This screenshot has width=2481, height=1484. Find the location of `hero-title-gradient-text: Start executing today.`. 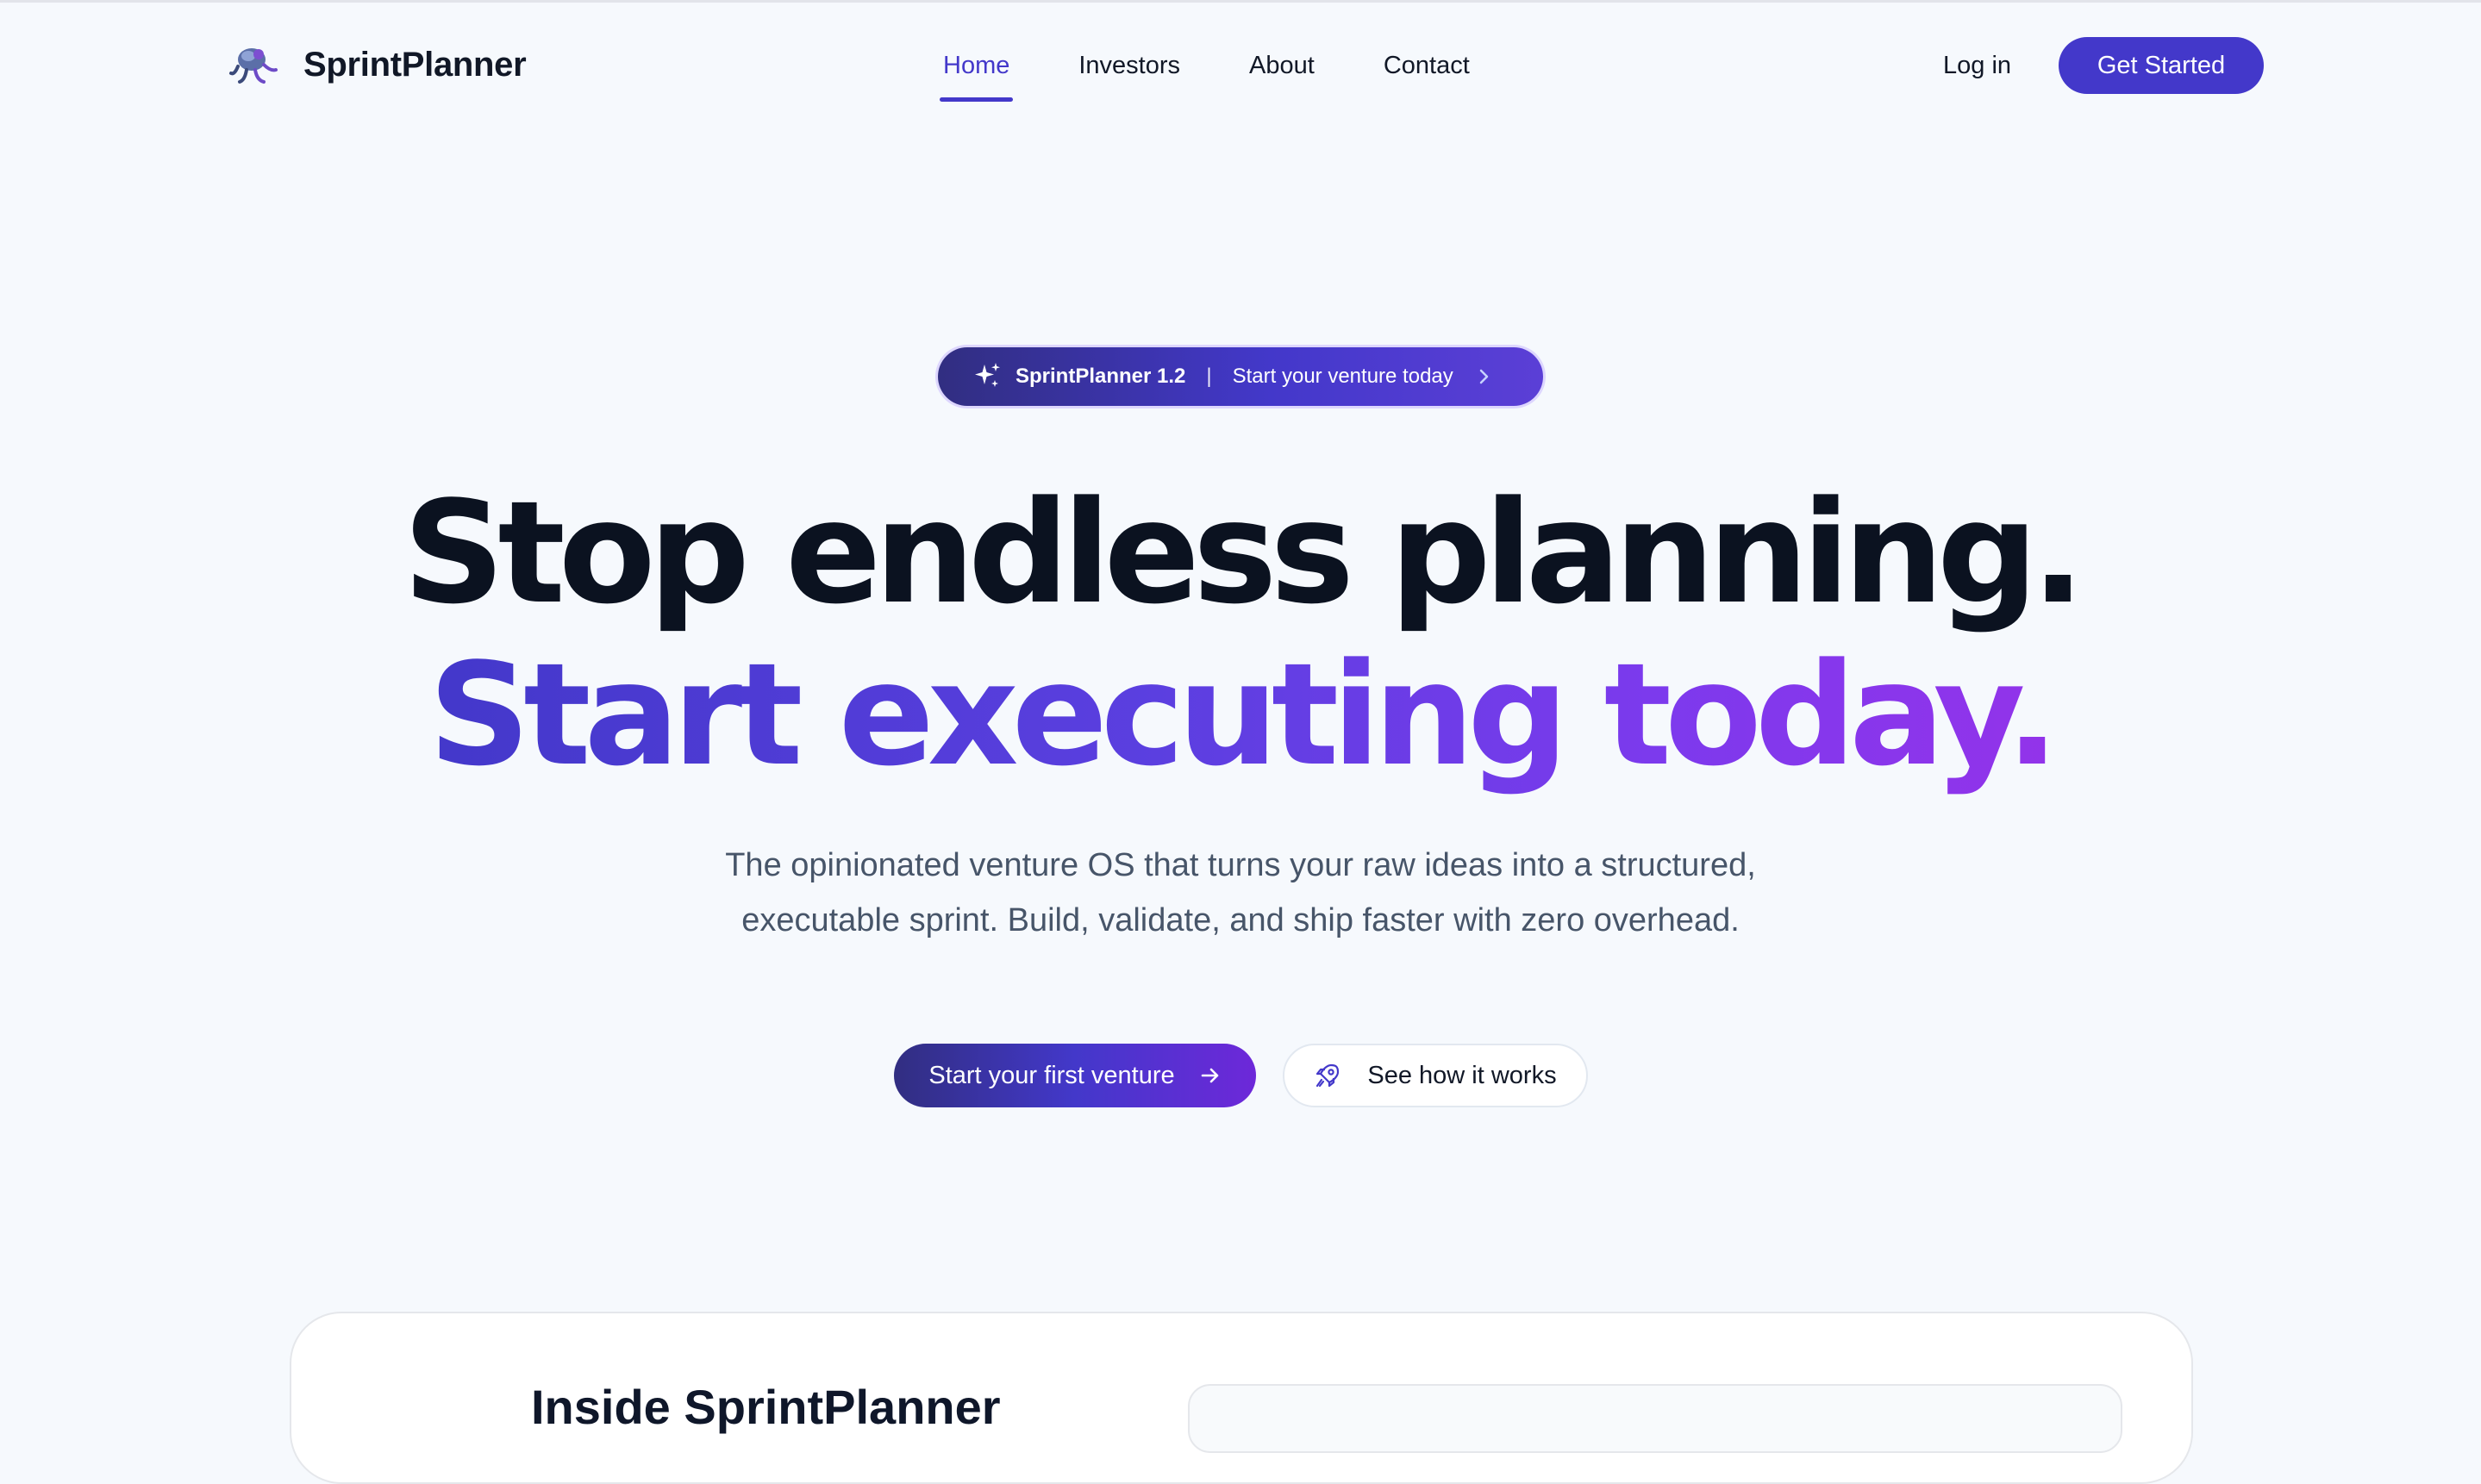

hero-title-gradient-text: Start executing today. is located at coordinates (1240, 727).